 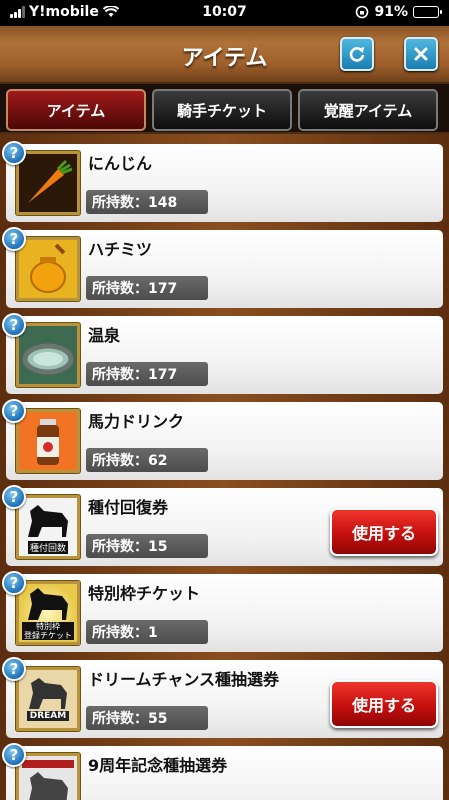 I want to click on item-quantity: 所持数：15, so click(x=147, y=546).